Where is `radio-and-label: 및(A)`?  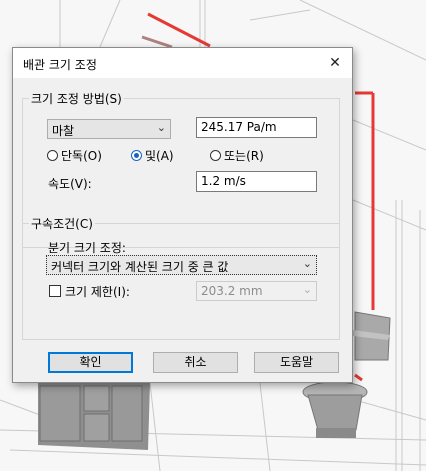 radio-and-label: 및(A) is located at coordinates (159, 156).